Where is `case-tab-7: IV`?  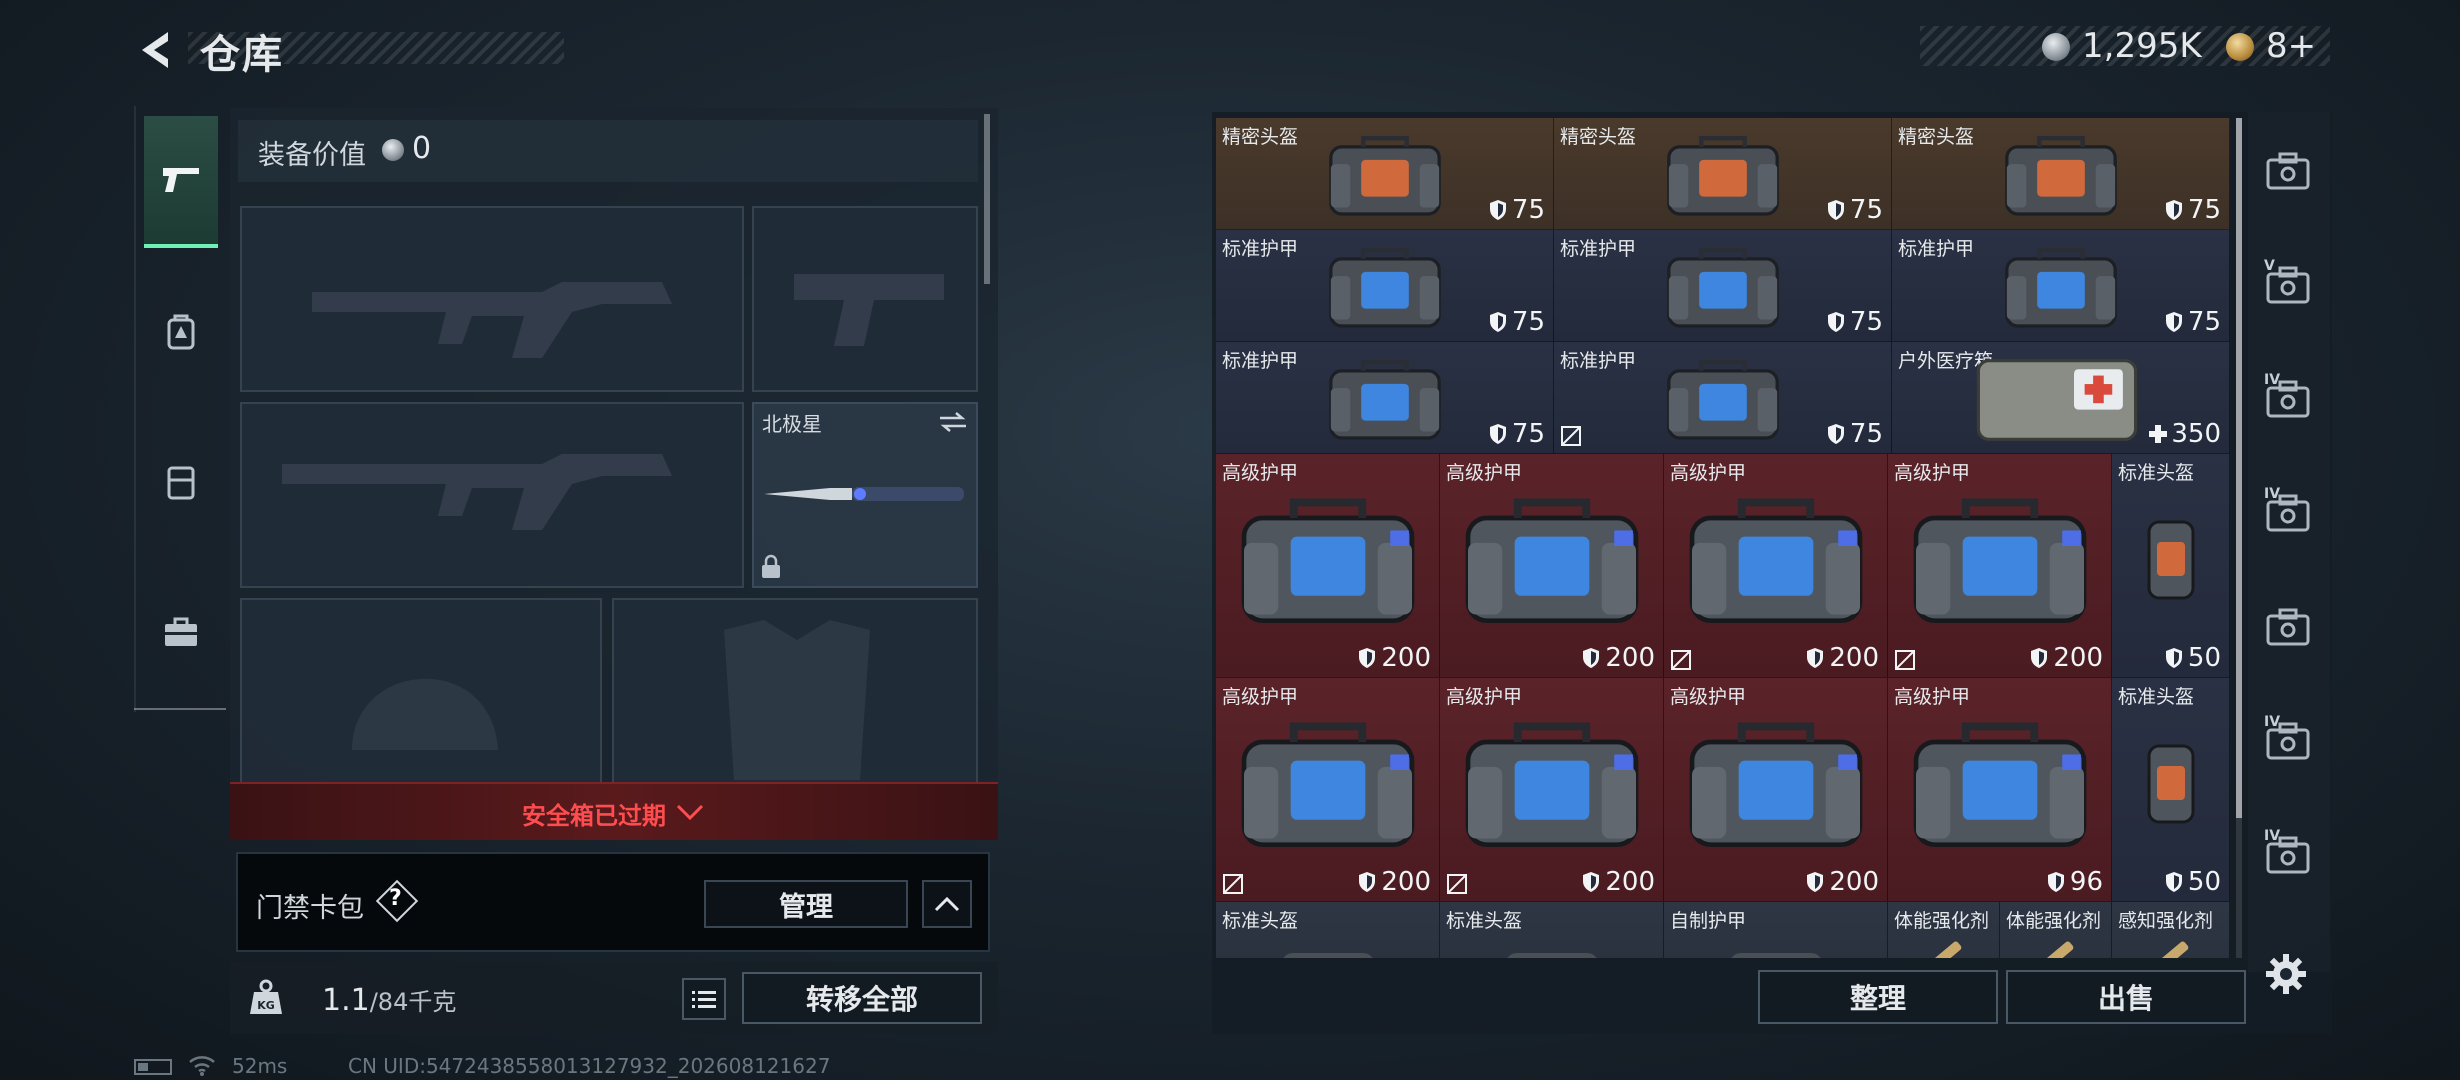 case-tab-7: IV is located at coordinates (2288, 852).